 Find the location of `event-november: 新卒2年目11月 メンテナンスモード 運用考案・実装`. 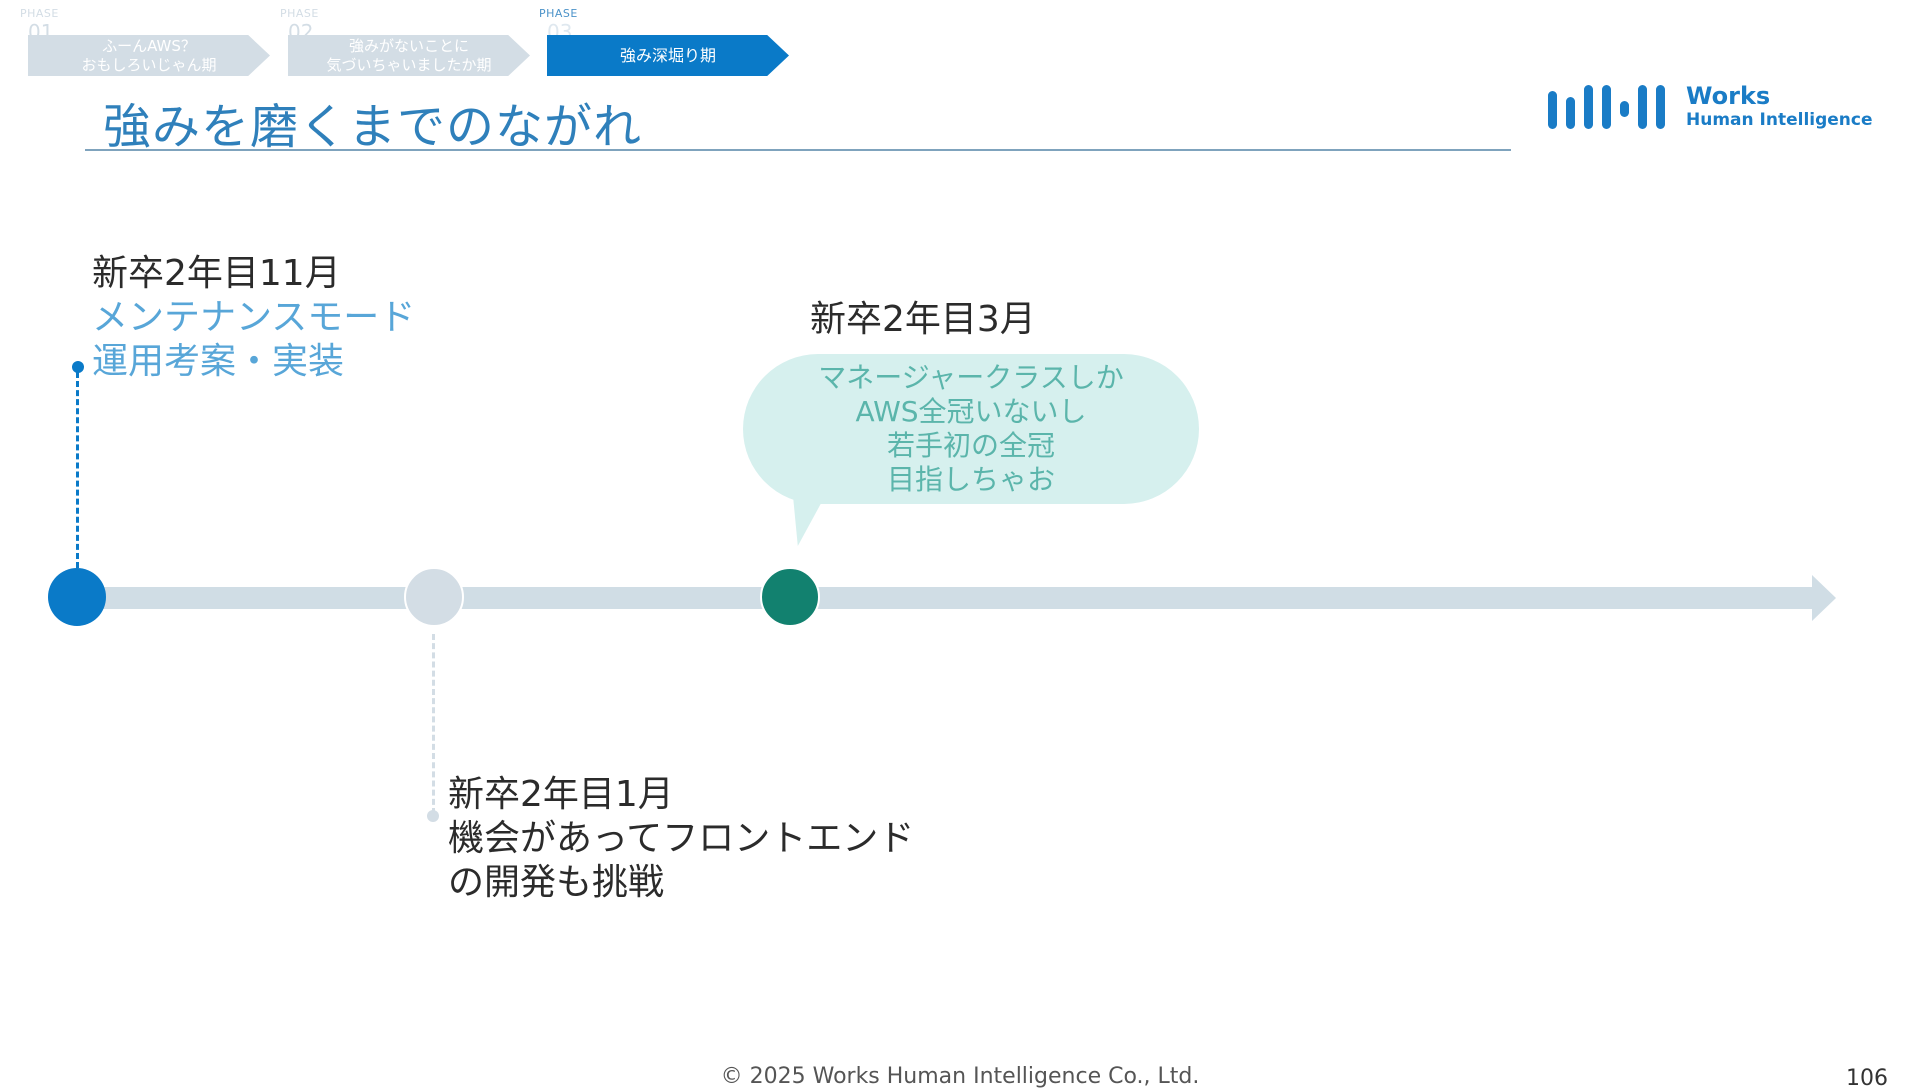

event-november: 新卒2年目11月 メンテナンスモード 運用考案・実装 is located at coordinates (253, 318).